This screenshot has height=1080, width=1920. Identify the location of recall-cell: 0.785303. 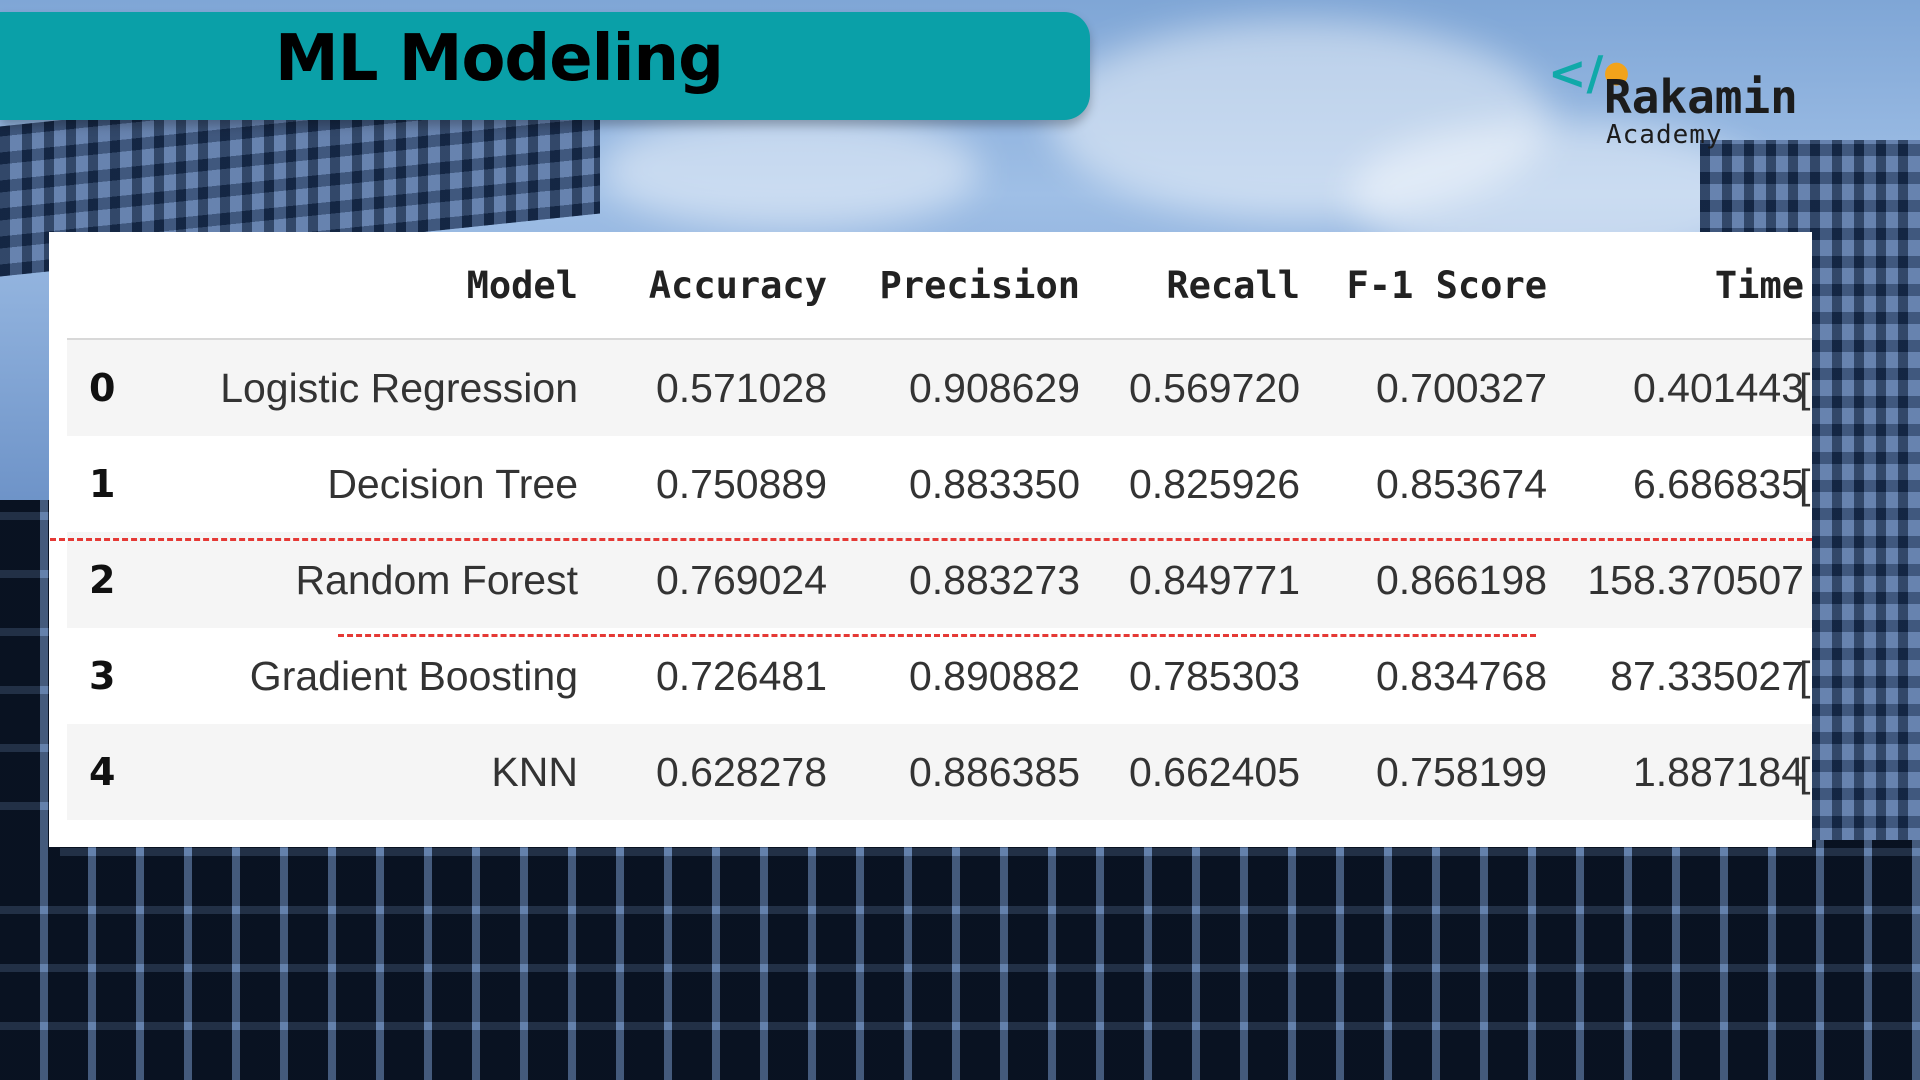
(1214, 675).